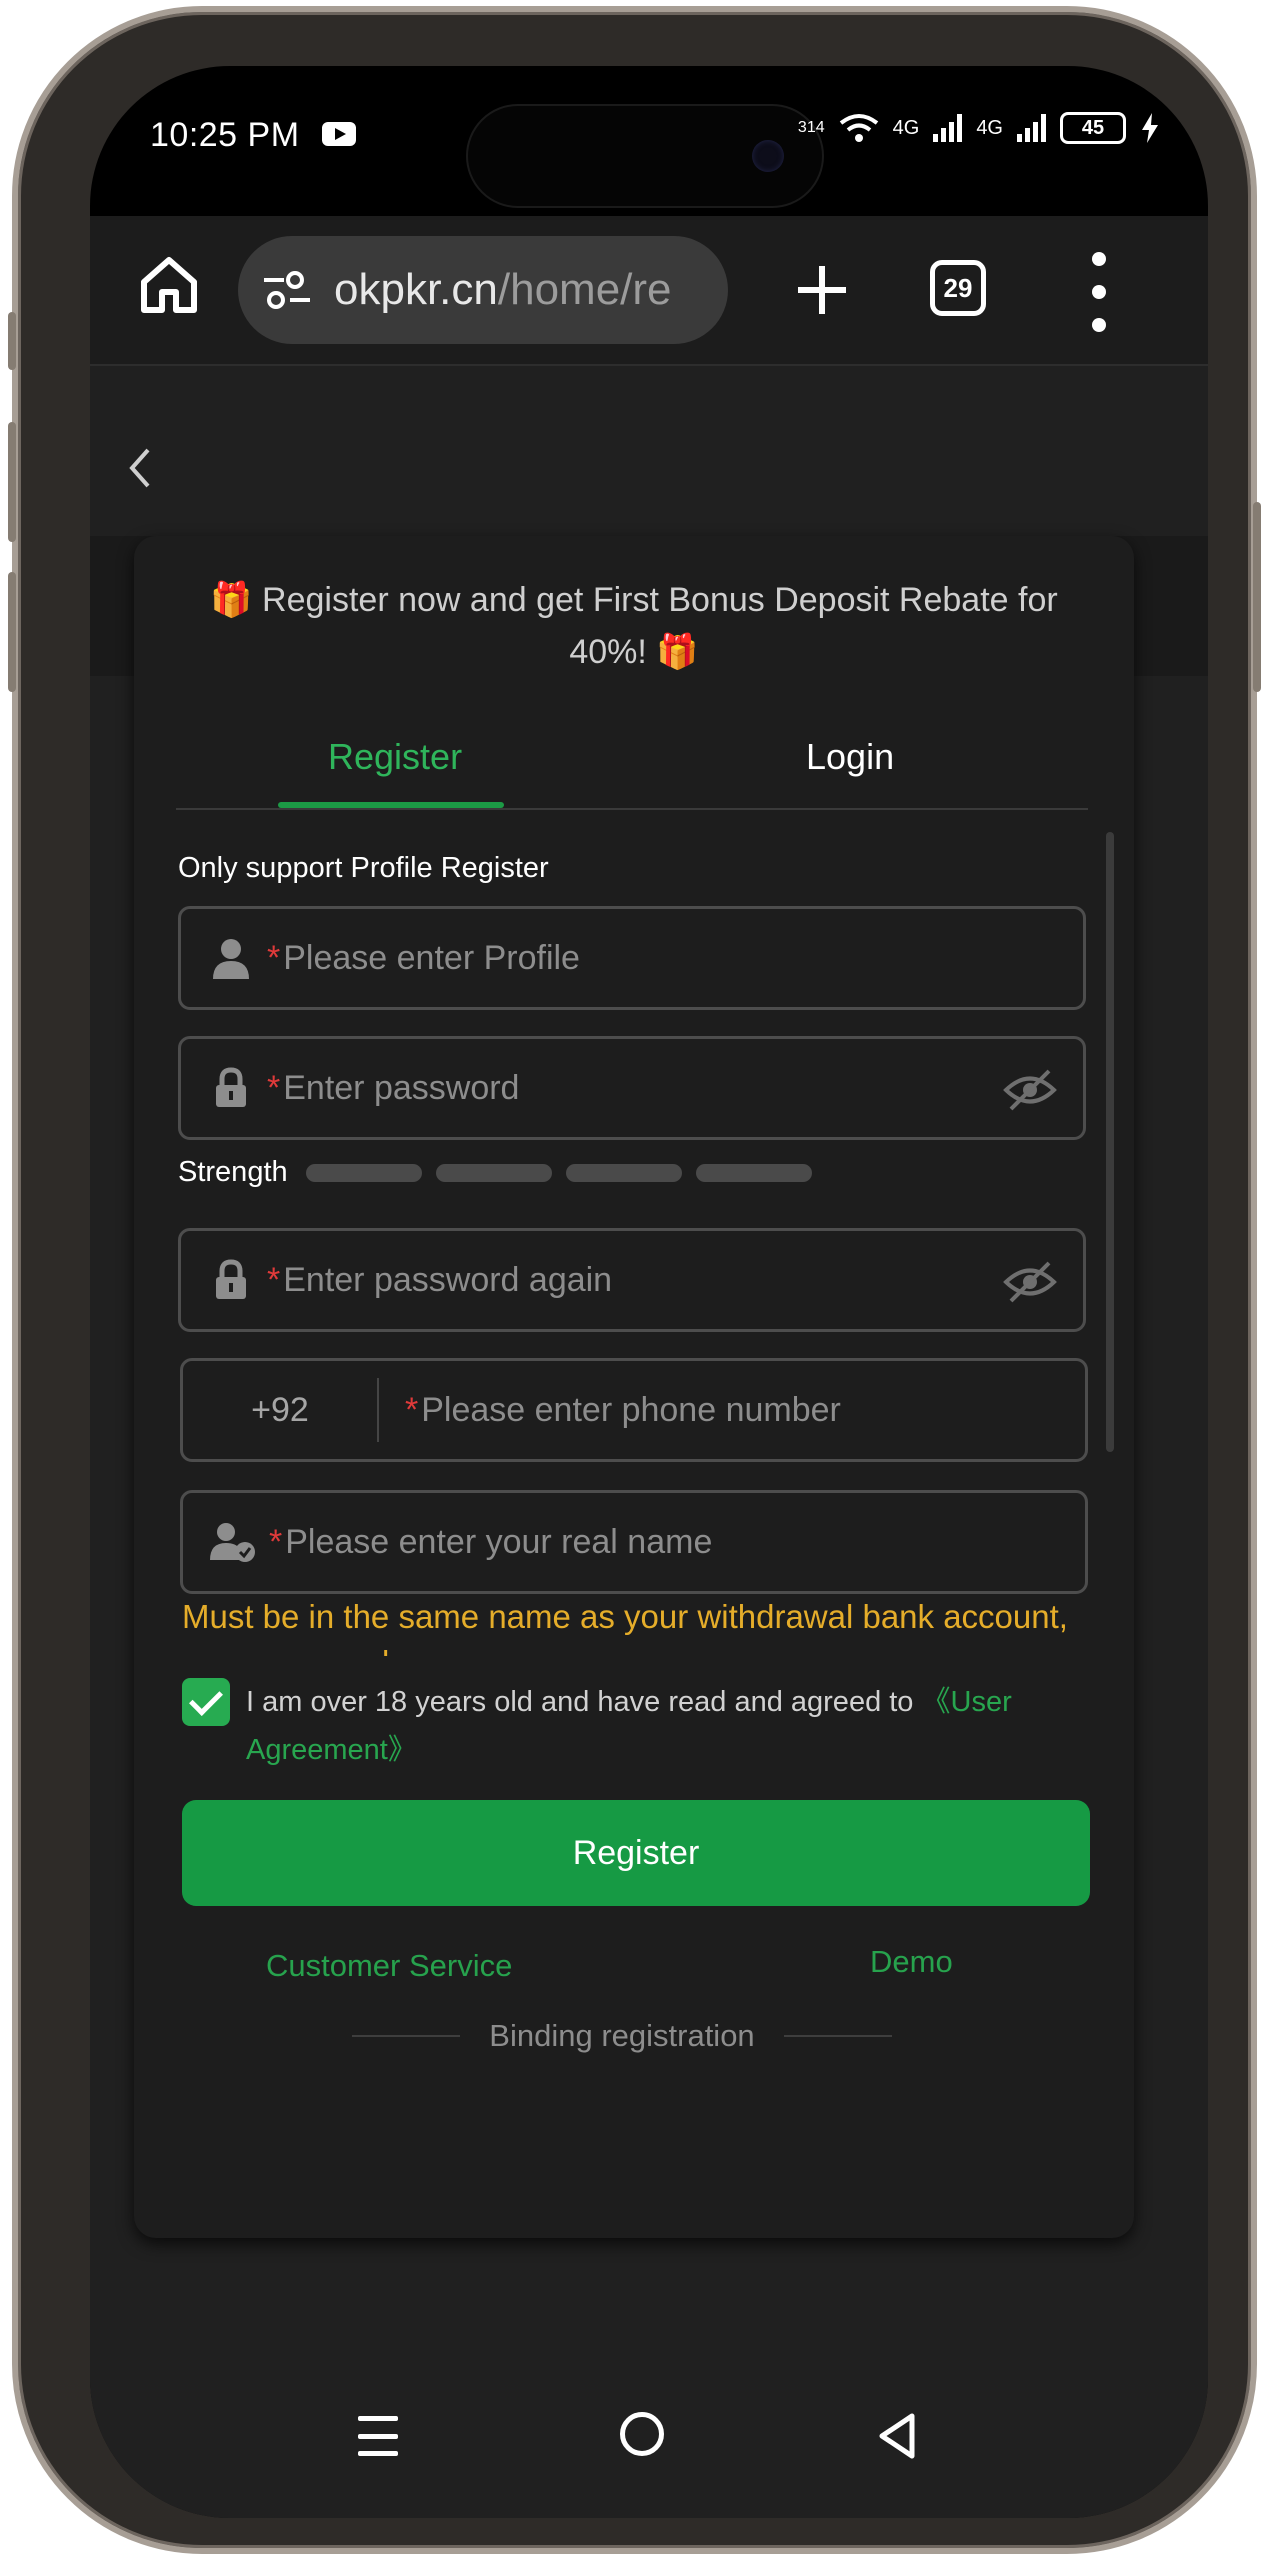  What do you see at coordinates (206, 1702) in the screenshot?
I see `agree-checkbox` at bounding box center [206, 1702].